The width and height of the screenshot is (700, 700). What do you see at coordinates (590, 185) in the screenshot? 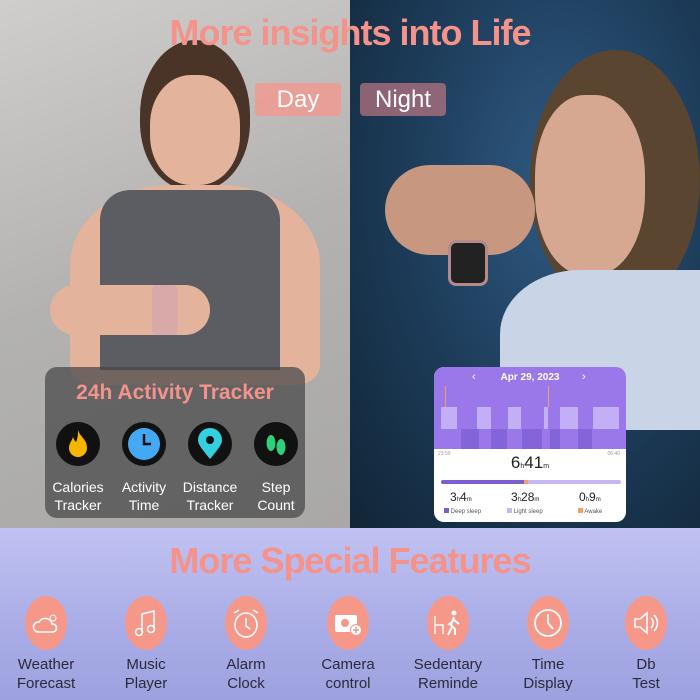
I see `sleeper-face` at bounding box center [590, 185].